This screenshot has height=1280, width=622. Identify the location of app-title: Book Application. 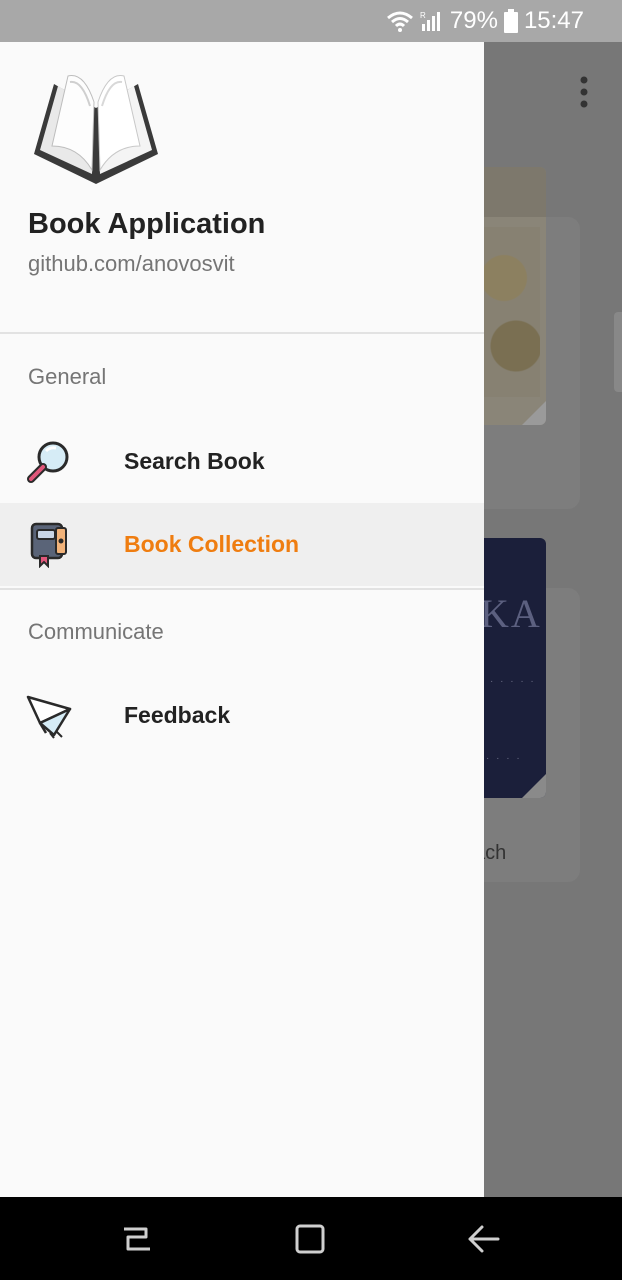
(147, 224).